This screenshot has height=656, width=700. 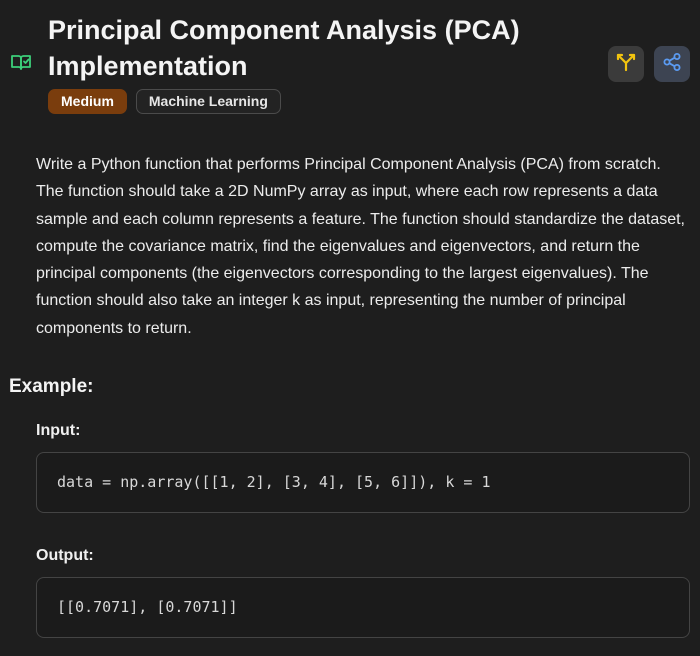 I want to click on share-button, so click(x=672, y=64).